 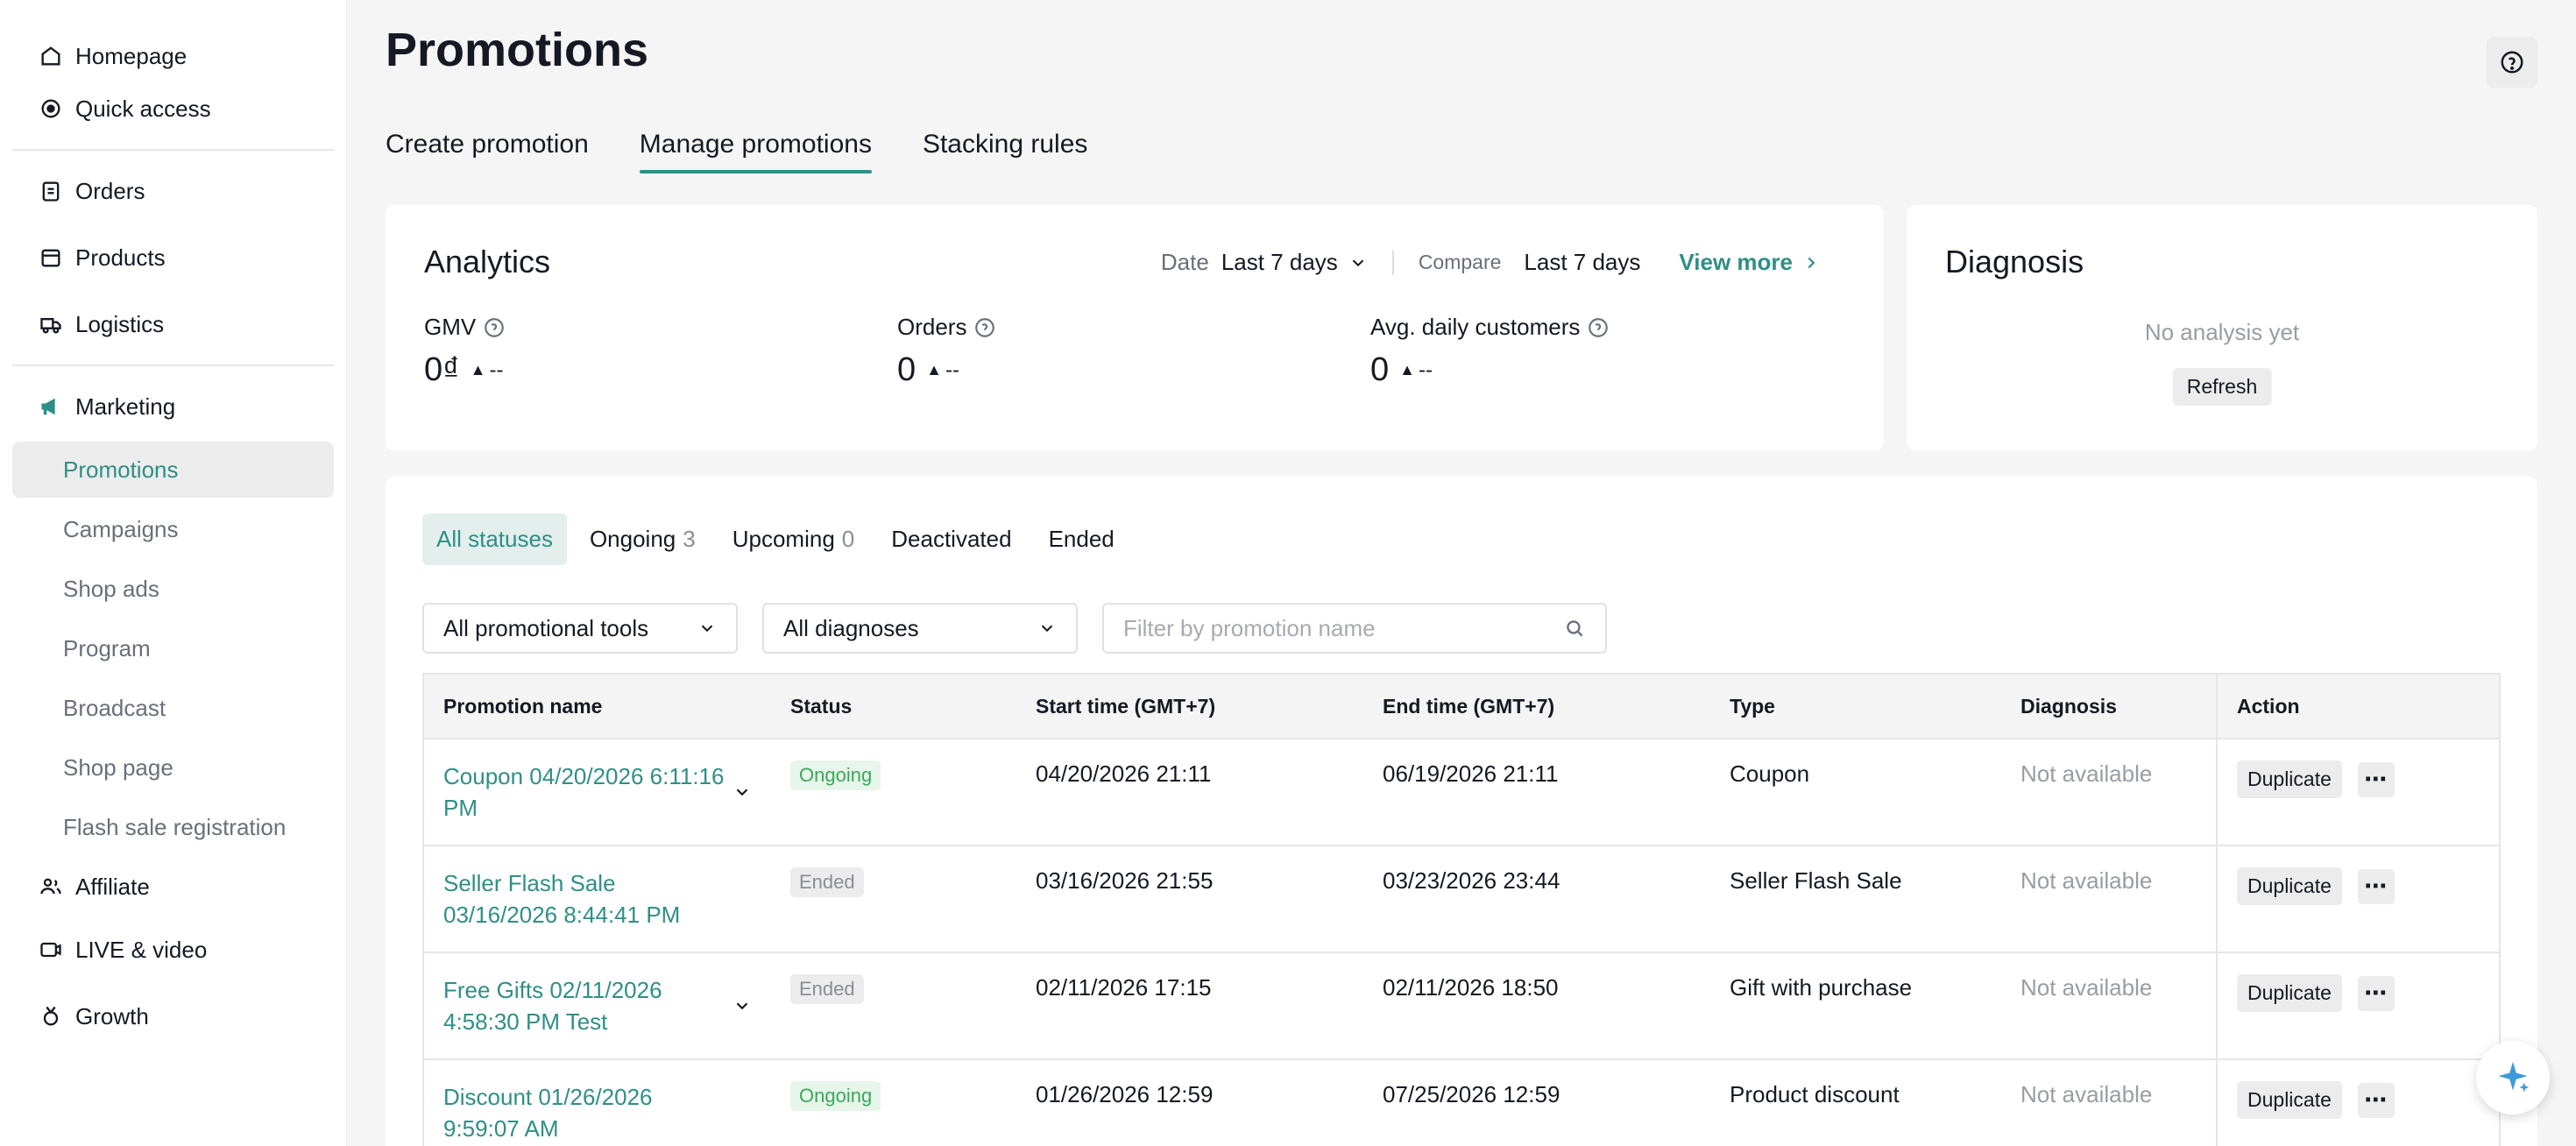 What do you see at coordinates (2222, 387) in the screenshot?
I see `refresh-button: Refresh` at bounding box center [2222, 387].